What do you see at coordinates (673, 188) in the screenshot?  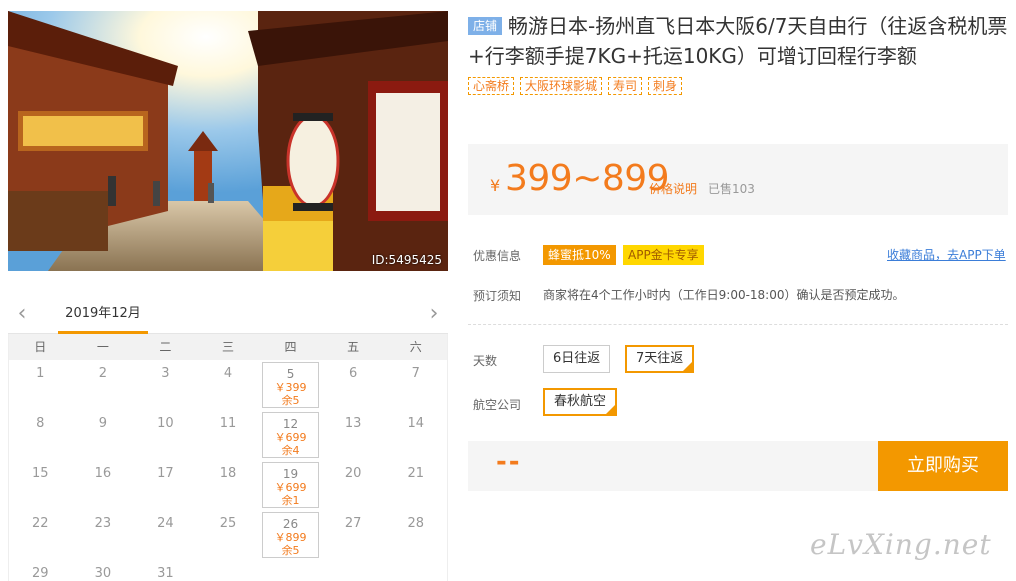 I see `price-explain-link: 价格说明` at bounding box center [673, 188].